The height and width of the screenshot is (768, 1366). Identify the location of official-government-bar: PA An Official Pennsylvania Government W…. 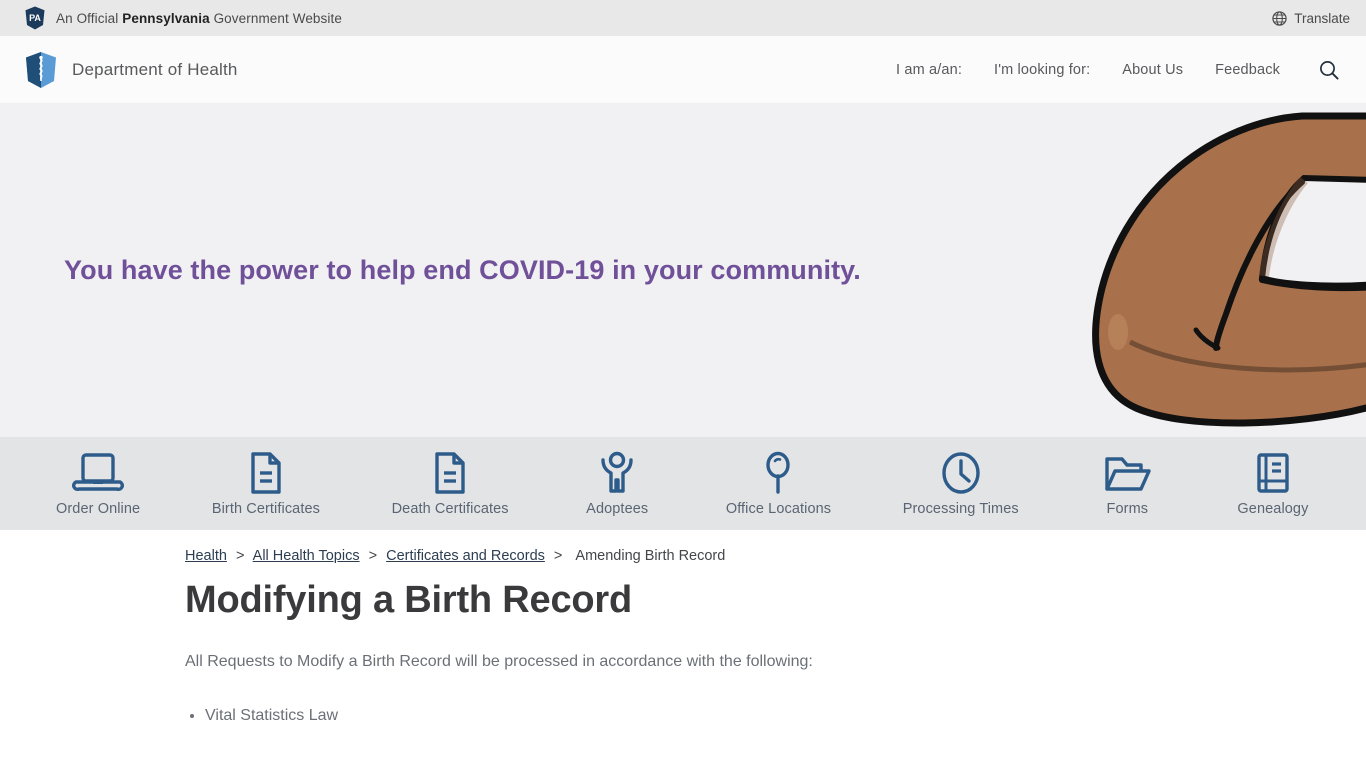
(683, 18).